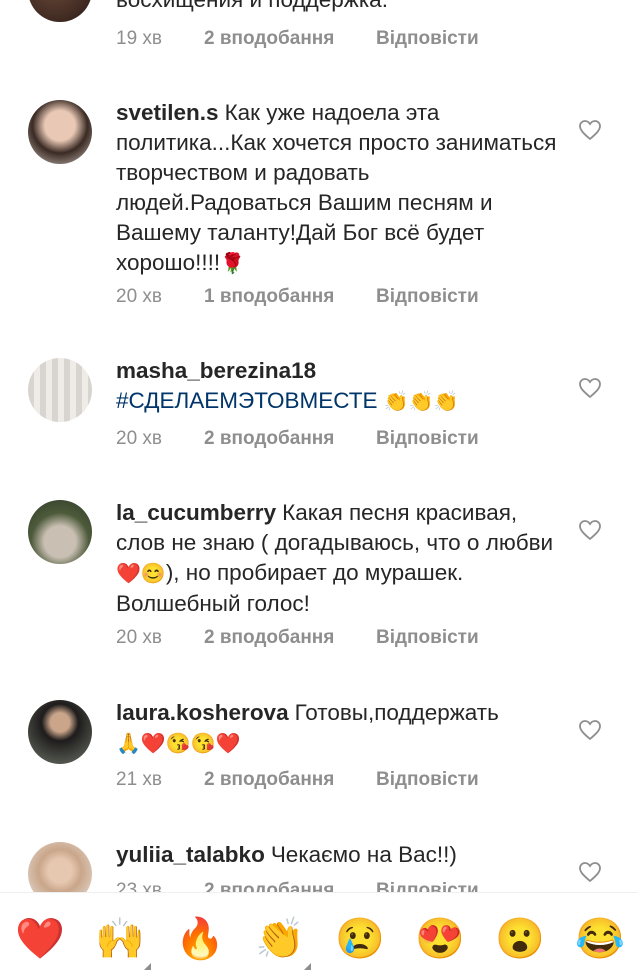 The width and height of the screenshot is (638, 978). Describe the element at coordinates (319, 935) in the screenshot. I see `quick-reaction-bar: ❤️ 🙌 🔥 👏 😢 😍 😮 😂` at that location.